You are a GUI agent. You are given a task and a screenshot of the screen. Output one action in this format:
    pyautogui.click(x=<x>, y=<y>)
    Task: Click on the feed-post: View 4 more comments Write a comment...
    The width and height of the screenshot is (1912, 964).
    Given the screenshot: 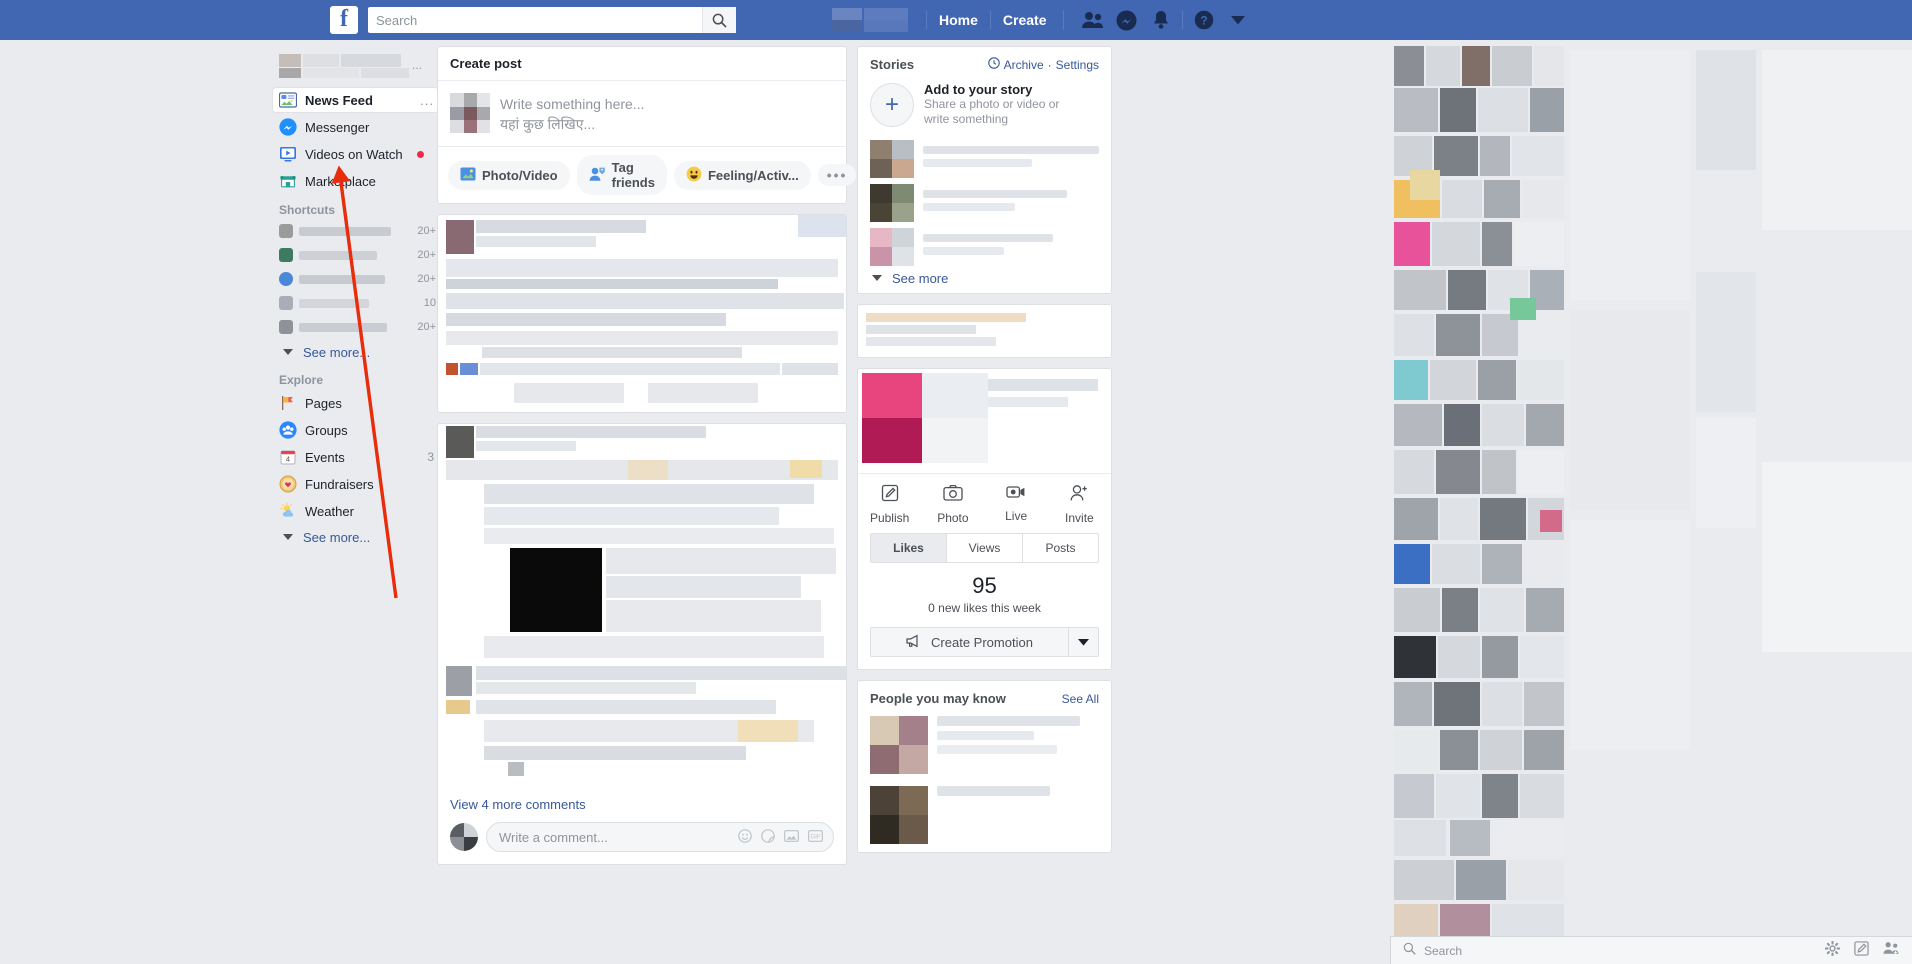 What is the action you would take?
    pyautogui.click(x=642, y=644)
    